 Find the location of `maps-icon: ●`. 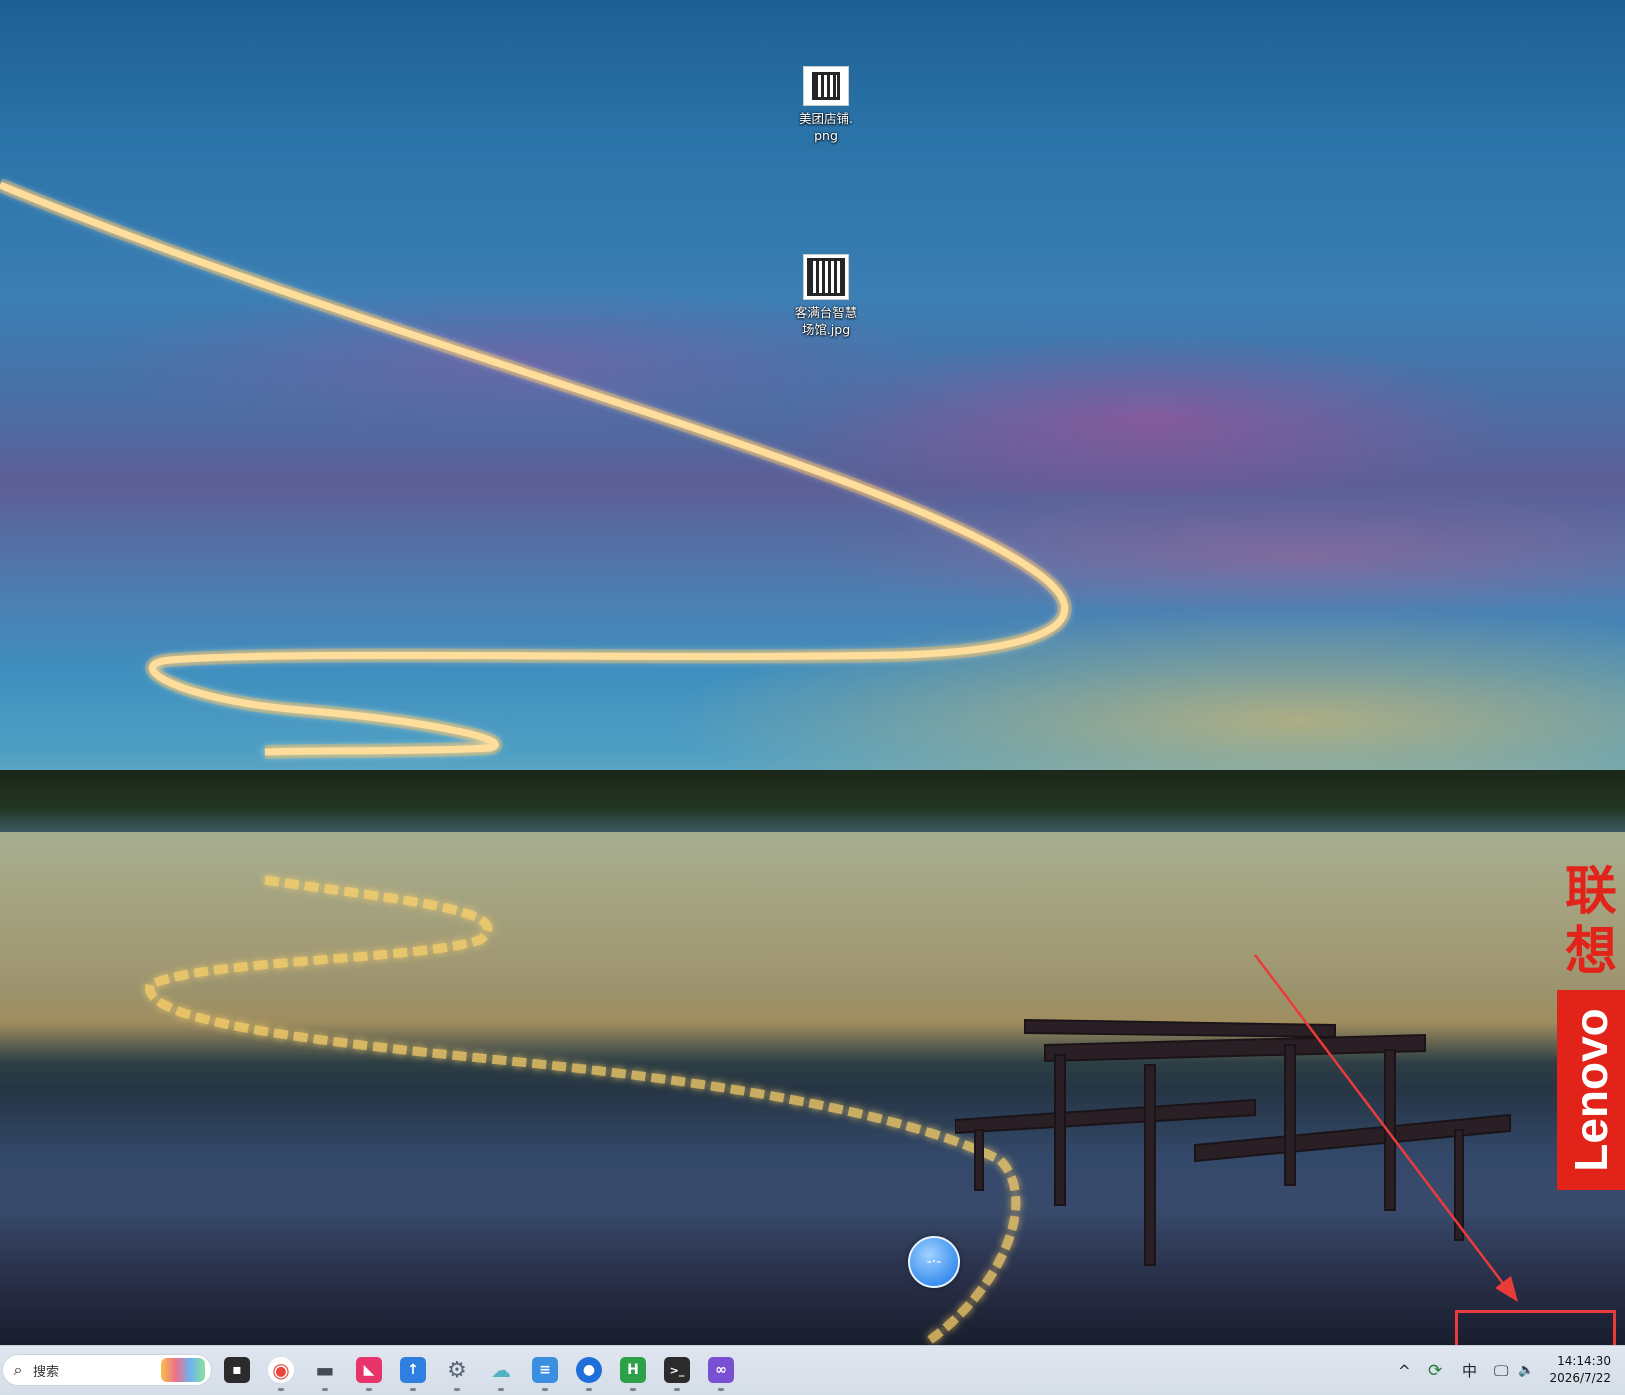

maps-icon: ● is located at coordinates (589, 1370).